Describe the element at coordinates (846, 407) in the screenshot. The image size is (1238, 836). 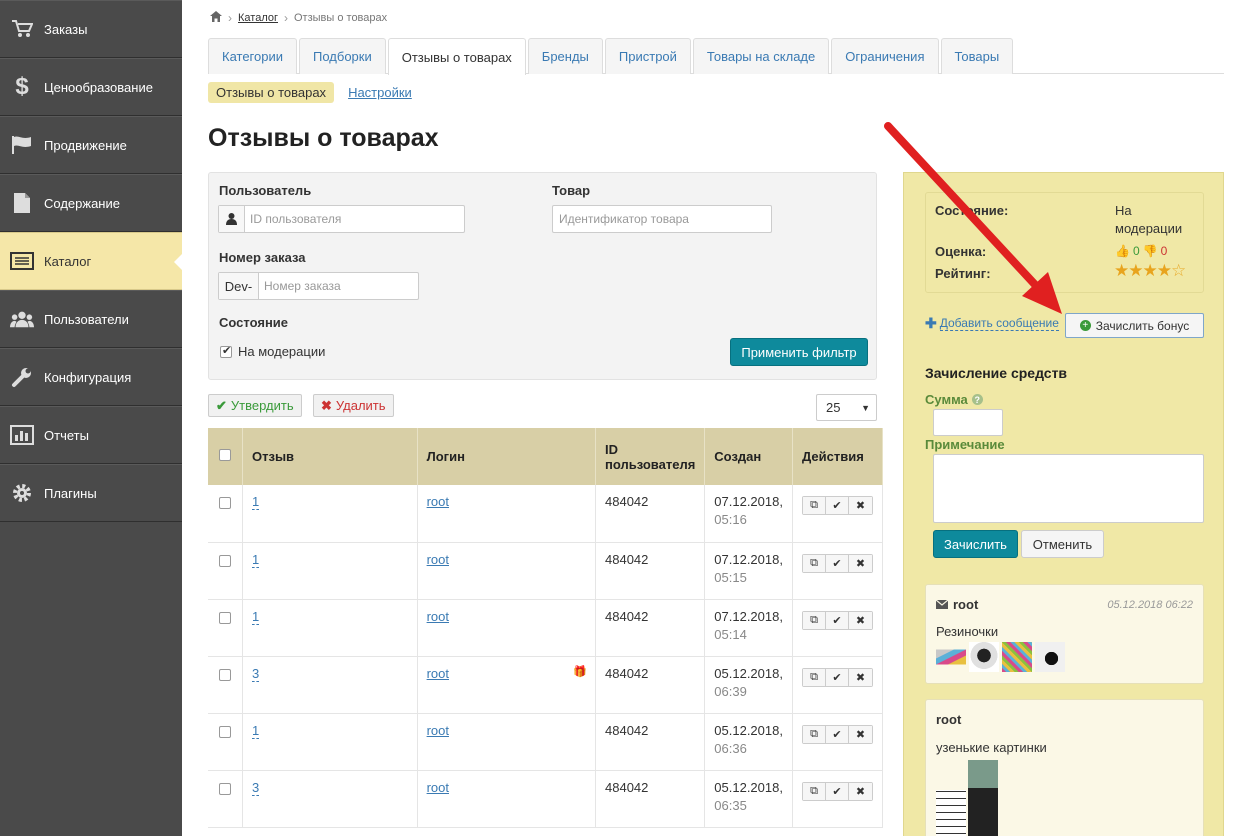
I see `per-page-select: 25 ▼` at that location.